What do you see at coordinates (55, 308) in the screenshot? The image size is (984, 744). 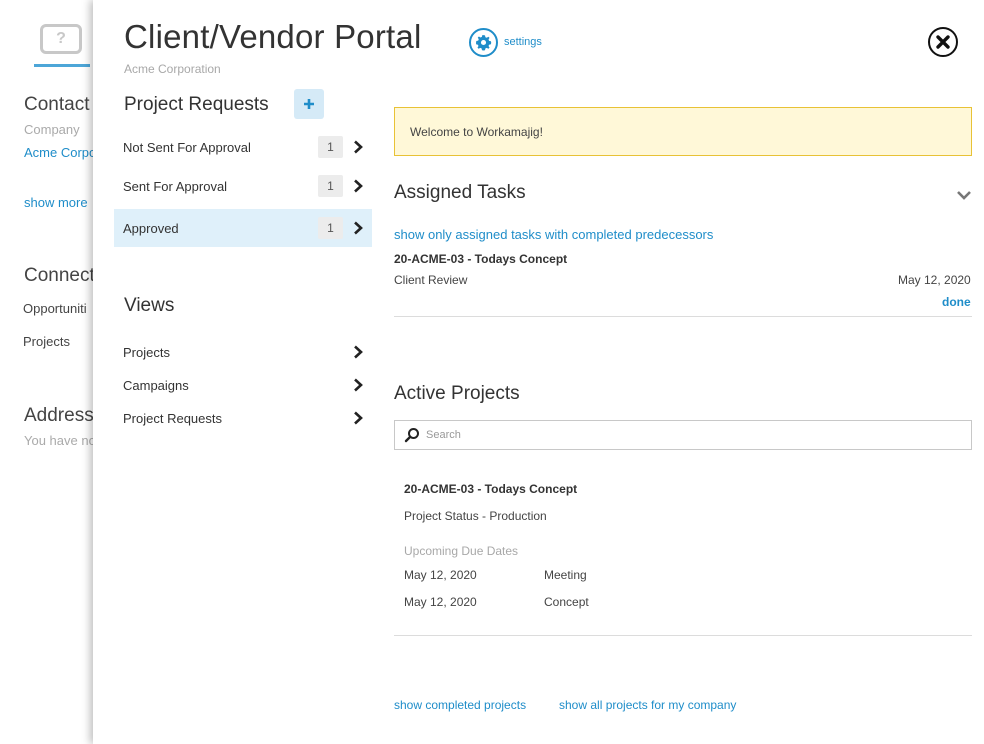 I see `opportunities-link: Opportuniti` at bounding box center [55, 308].